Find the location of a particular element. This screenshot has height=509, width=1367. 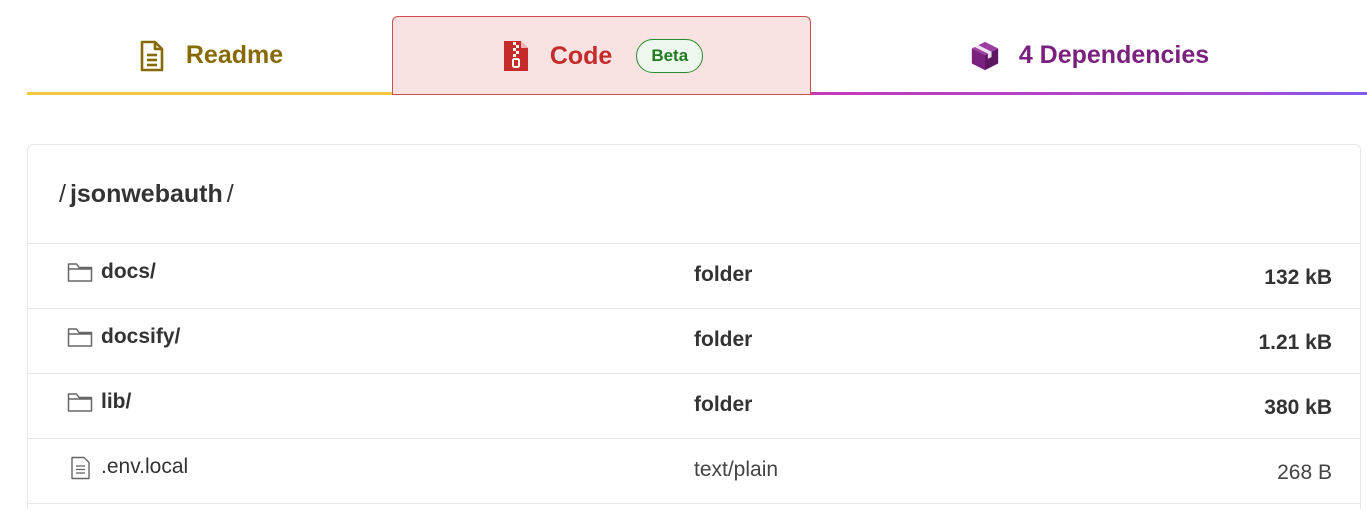

file-name-cell: .env.local is located at coordinates (127, 467).